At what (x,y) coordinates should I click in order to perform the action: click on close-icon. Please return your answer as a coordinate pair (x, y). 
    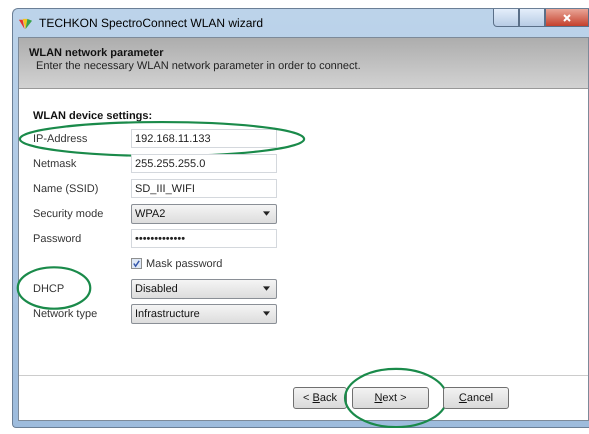
    Looking at the image, I should click on (567, 17).